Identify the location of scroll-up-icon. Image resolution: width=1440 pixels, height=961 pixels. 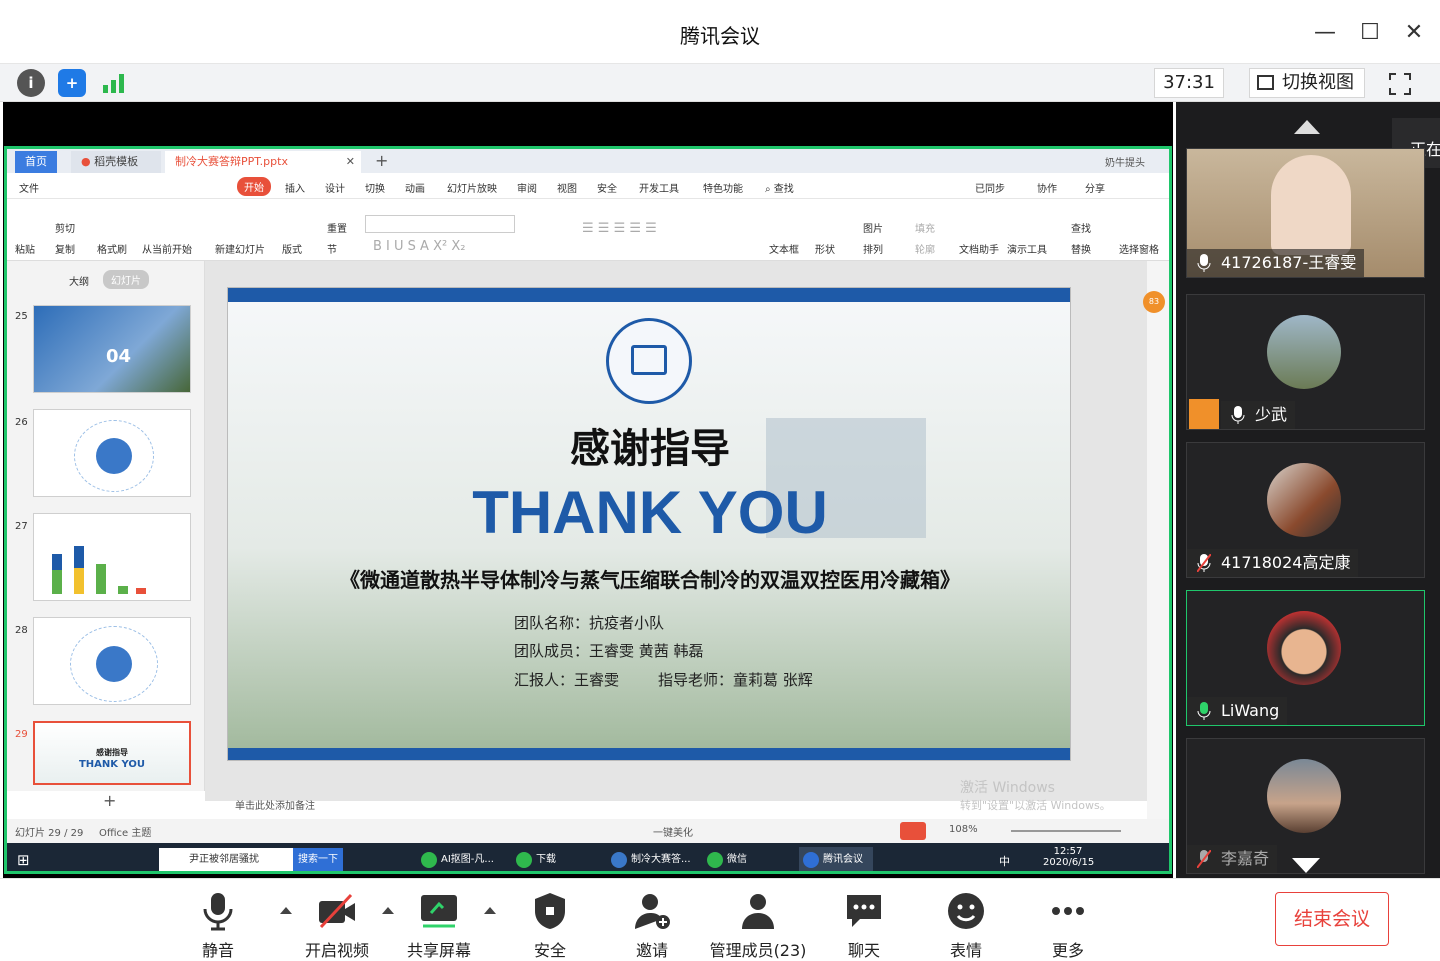
(1307, 127).